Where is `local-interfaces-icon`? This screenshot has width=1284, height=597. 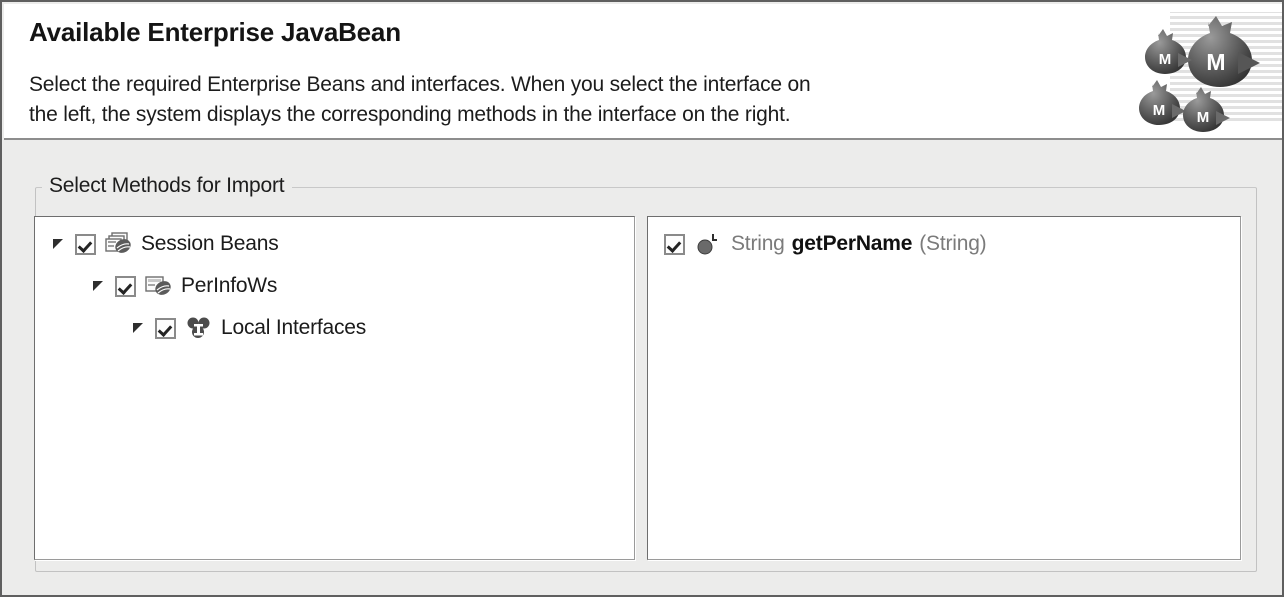
local-interfaces-icon is located at coordinates (199, 328).